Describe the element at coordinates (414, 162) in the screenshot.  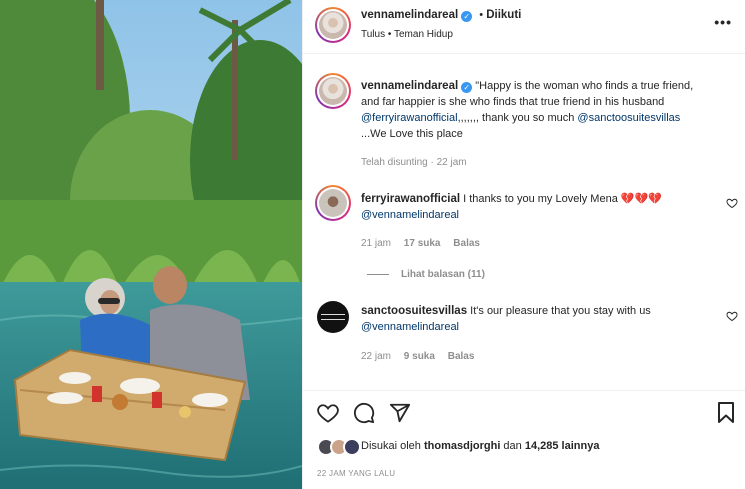
I see `caption-edited: Telah disunting · 22 jam` at that location.